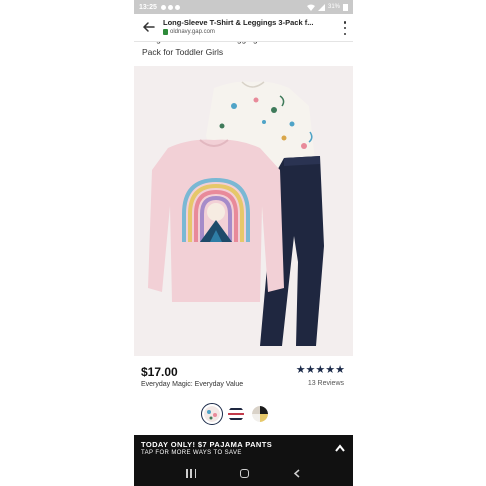 The image size is (486, 486). Describe the element at coordinates (320, 369) in the screenshot. I see `rating-stars-icon: ★★★★★` at that location.